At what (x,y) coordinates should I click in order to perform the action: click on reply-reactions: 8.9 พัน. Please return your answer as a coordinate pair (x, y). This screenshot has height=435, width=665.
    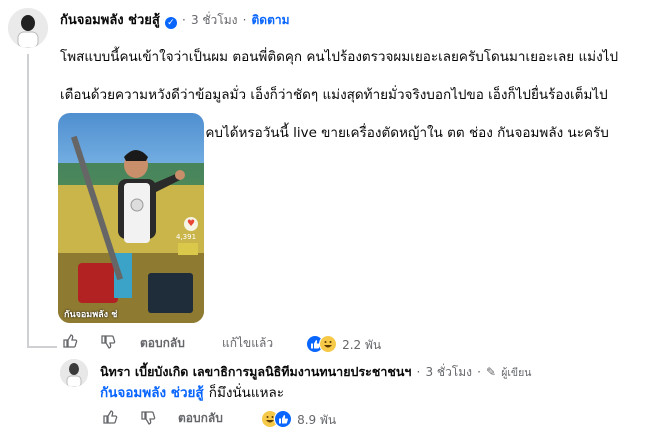
    Looking at the image, I should click on (299, 418).